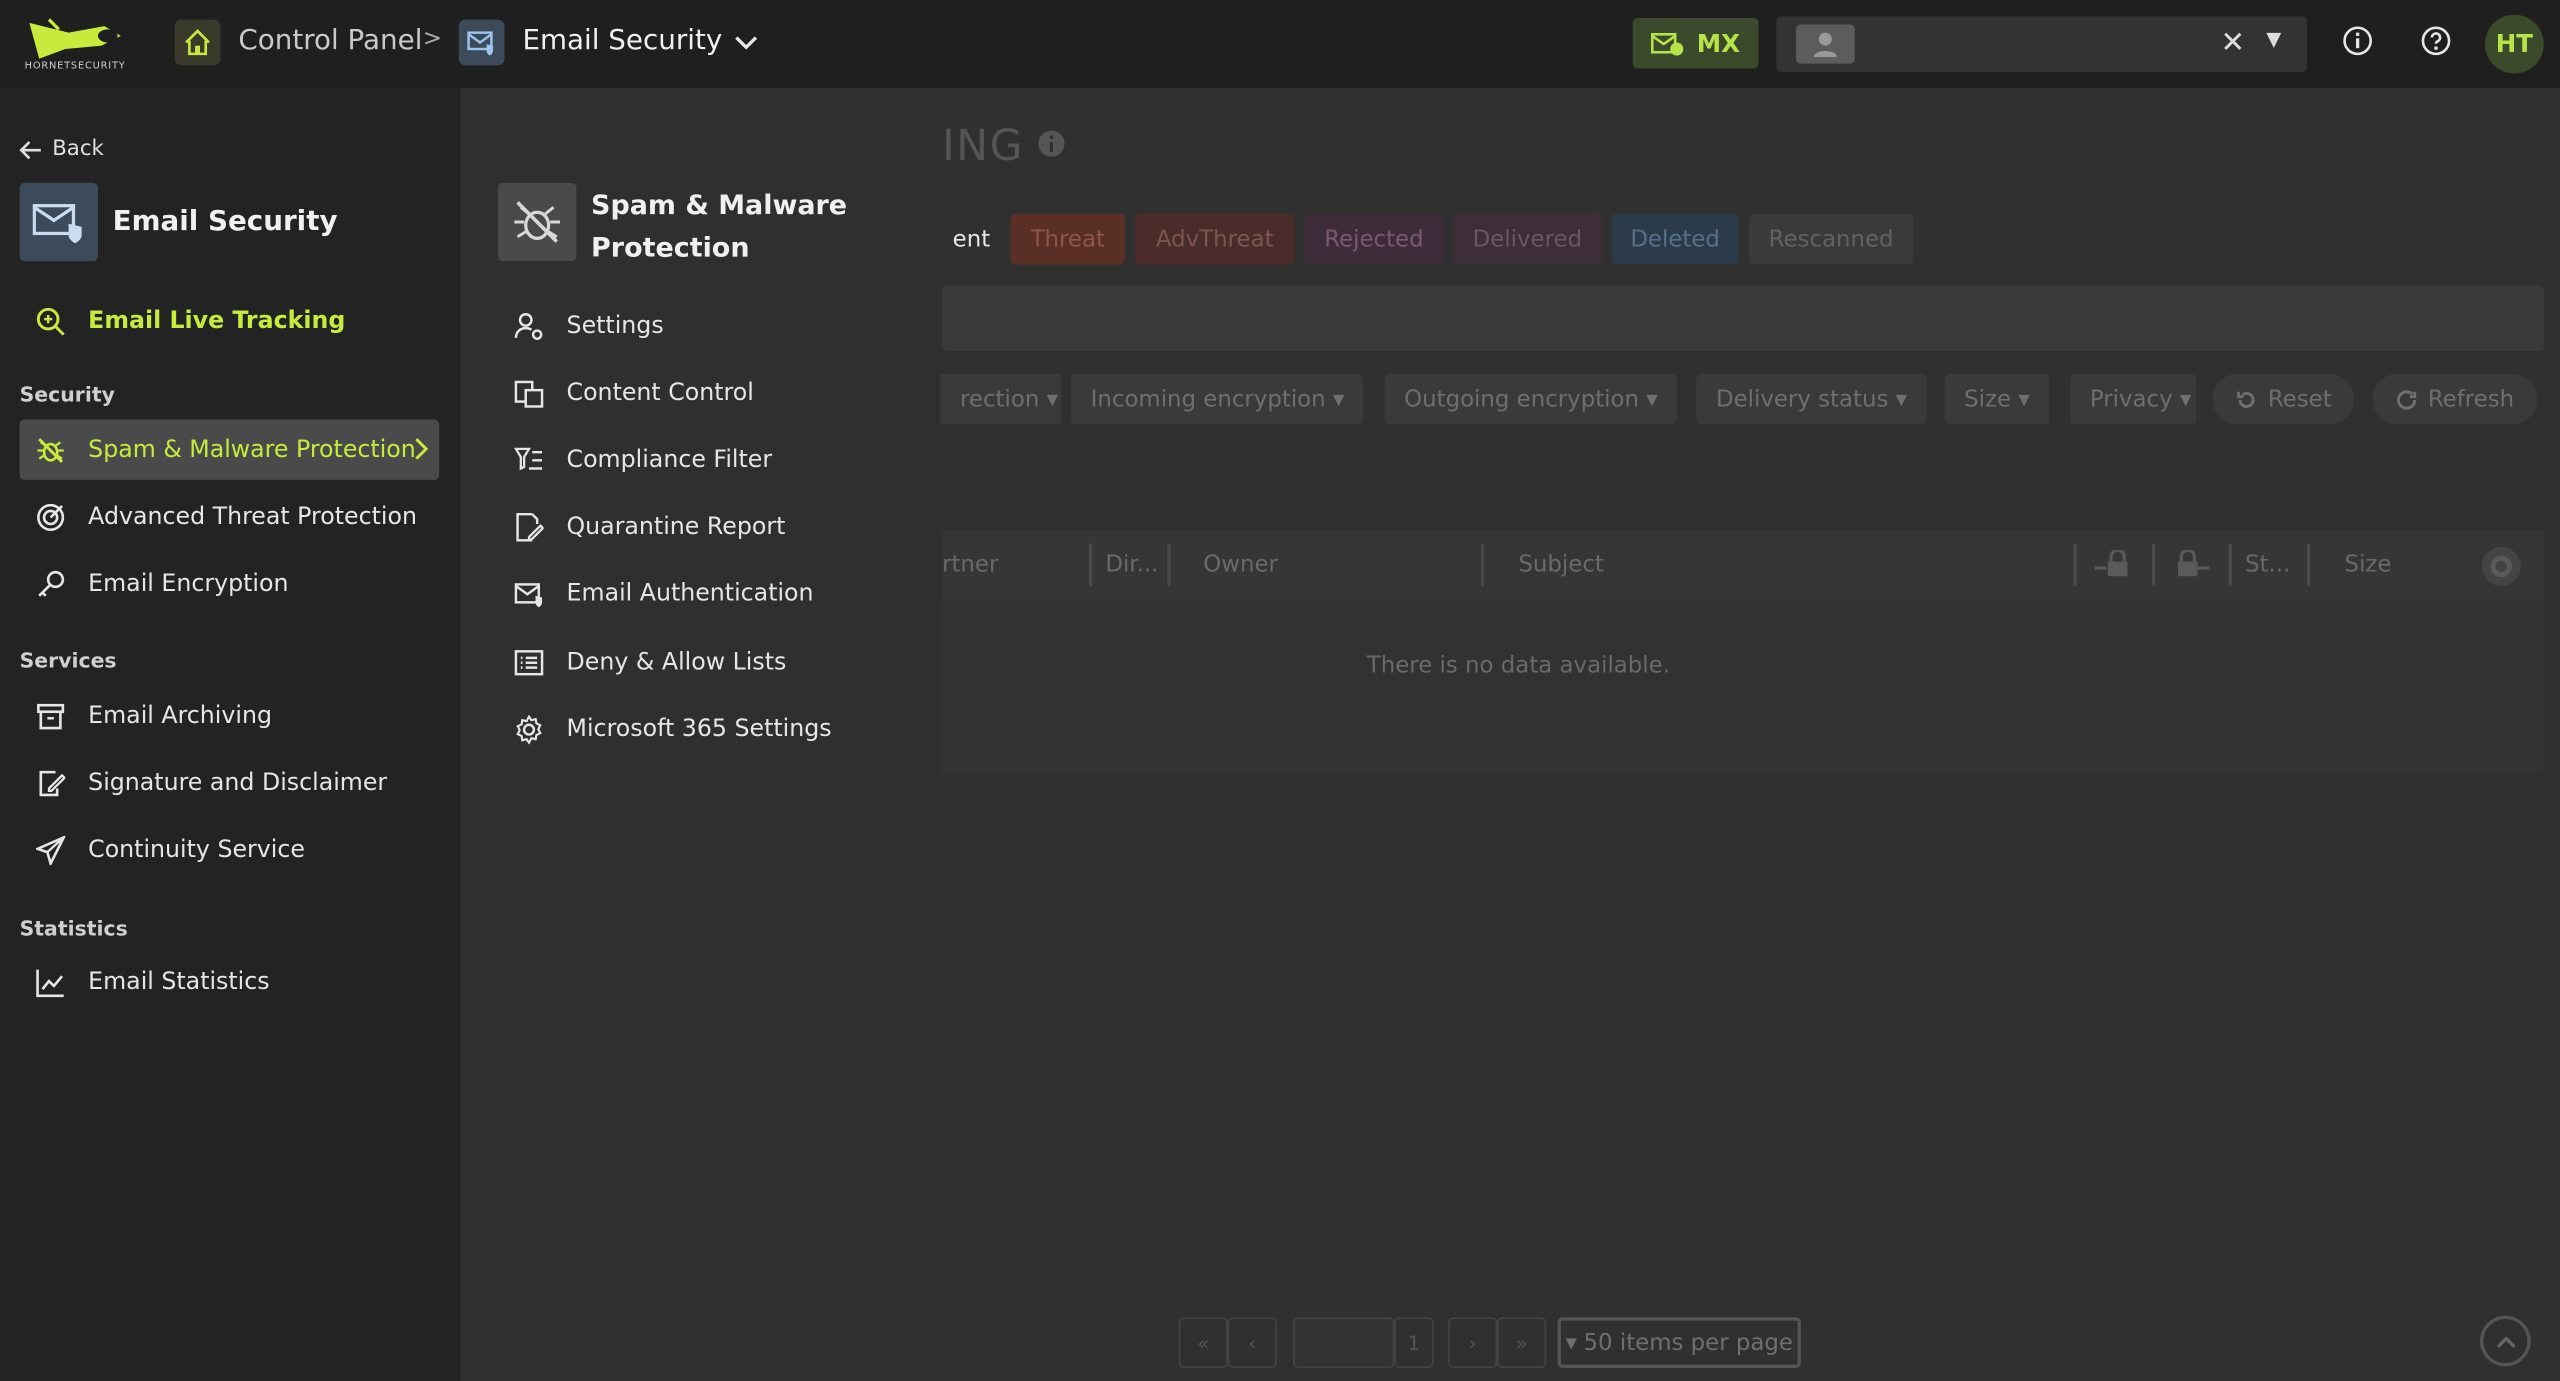 The image size is (2560, 1381). What do you see at coordinates (1675, 239) in the screenshot?
I see `status-chip-deleted: Deleted` at bounding box center [1675, 239].